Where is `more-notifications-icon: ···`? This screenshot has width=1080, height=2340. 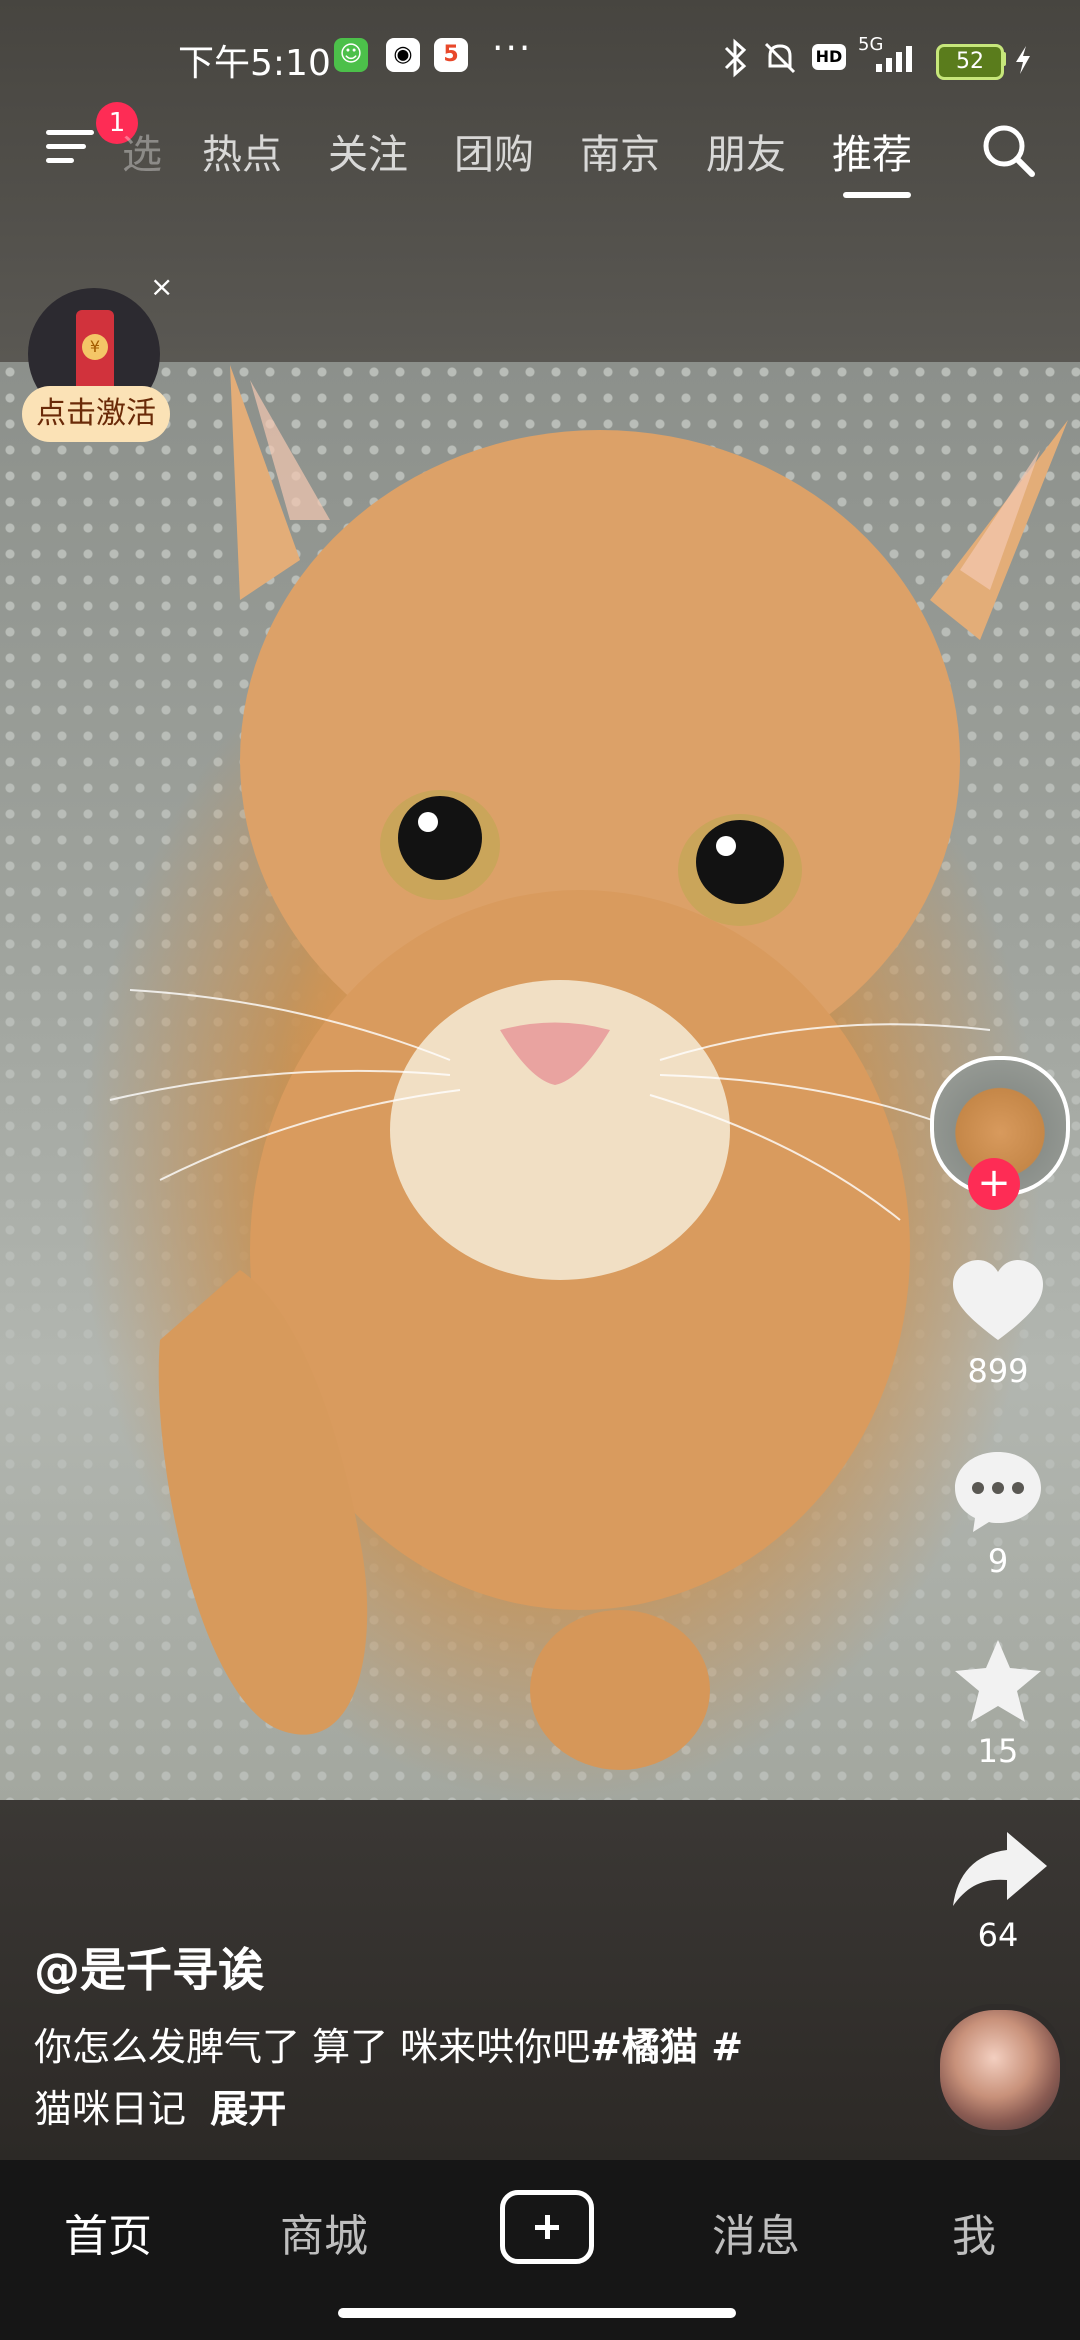 more-notifications-icon: ··· is located at coordinates (512, 48).